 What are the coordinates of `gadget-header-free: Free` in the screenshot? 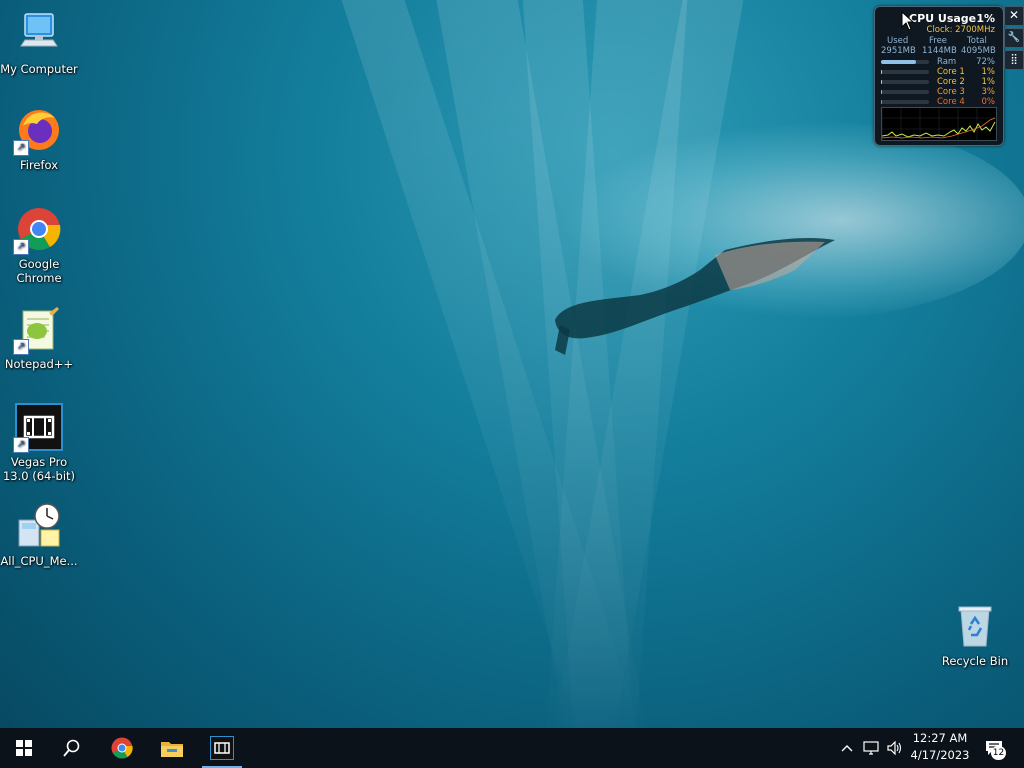 It's located at (938, 41).